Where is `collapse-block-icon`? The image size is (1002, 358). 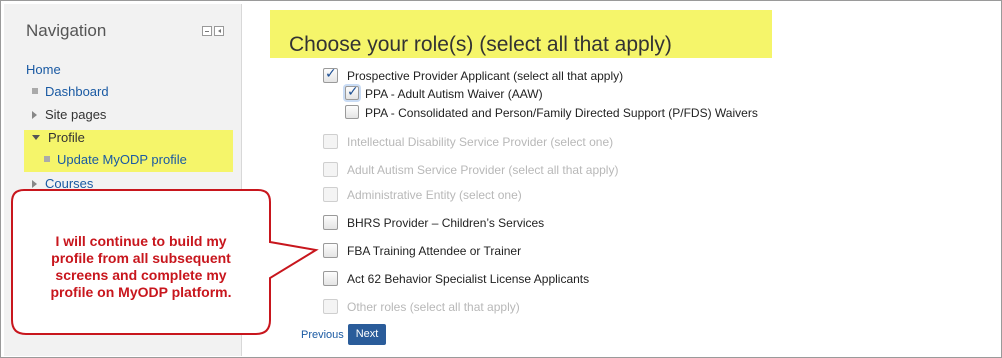
collapse-block-icon is located at coordinates (207, 31).